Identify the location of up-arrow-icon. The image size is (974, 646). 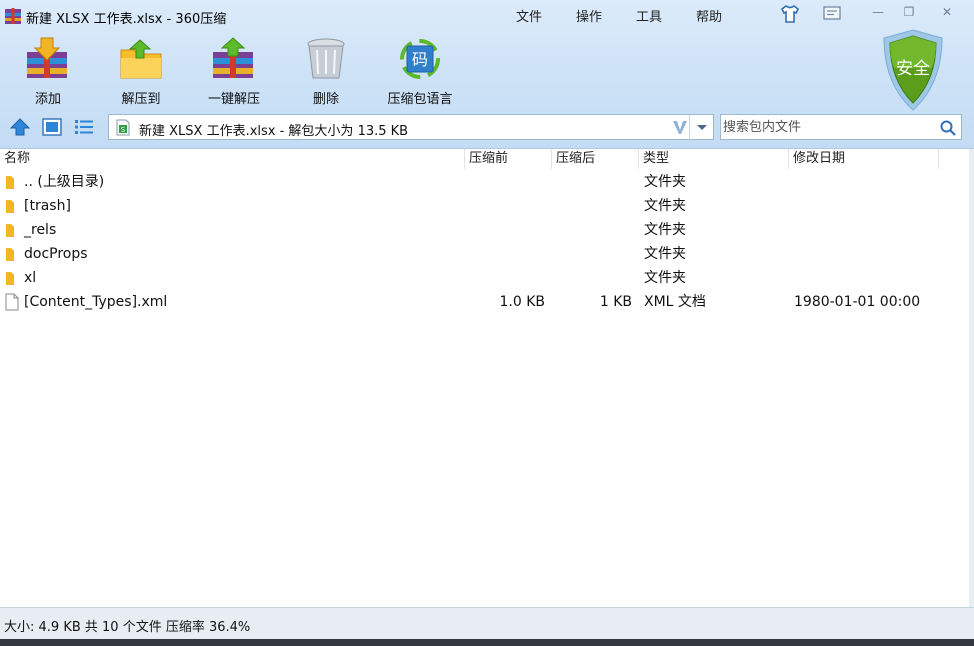
(20, 127).